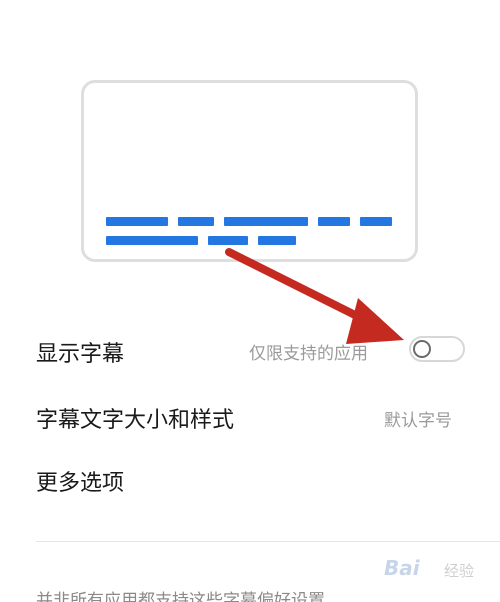  What do you see at coordinates (314, 296) in the screenshot?
I see `red-arrow-annotation` at bounding box center [314, 296].